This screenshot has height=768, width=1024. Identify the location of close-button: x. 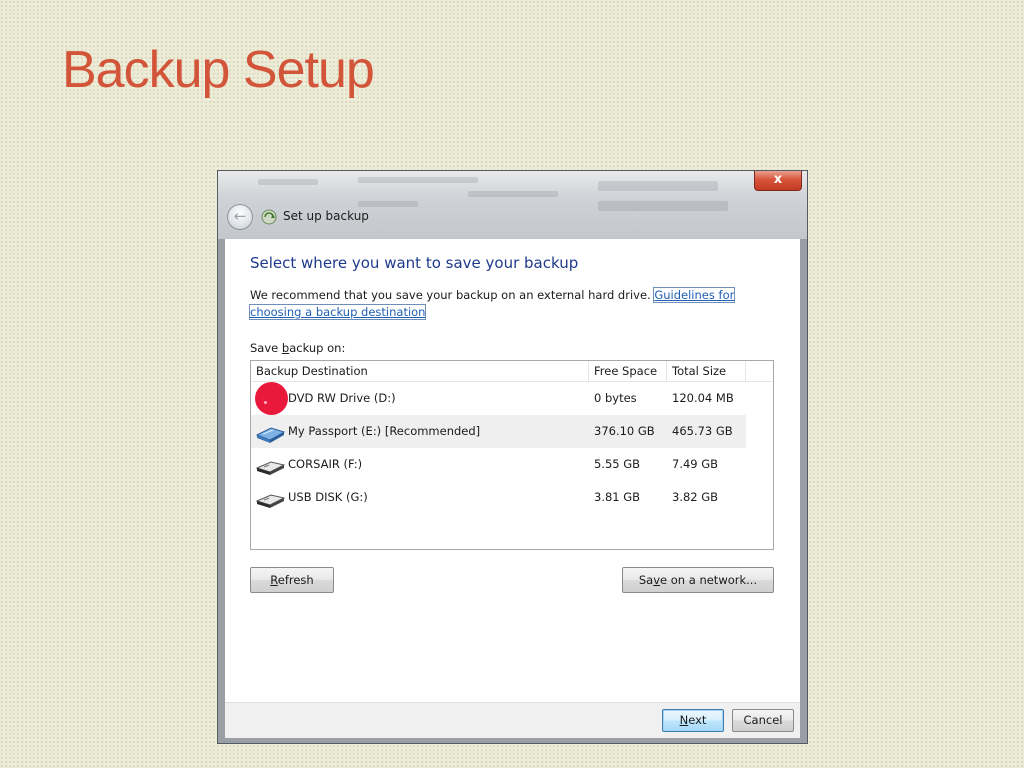
(778, 181).